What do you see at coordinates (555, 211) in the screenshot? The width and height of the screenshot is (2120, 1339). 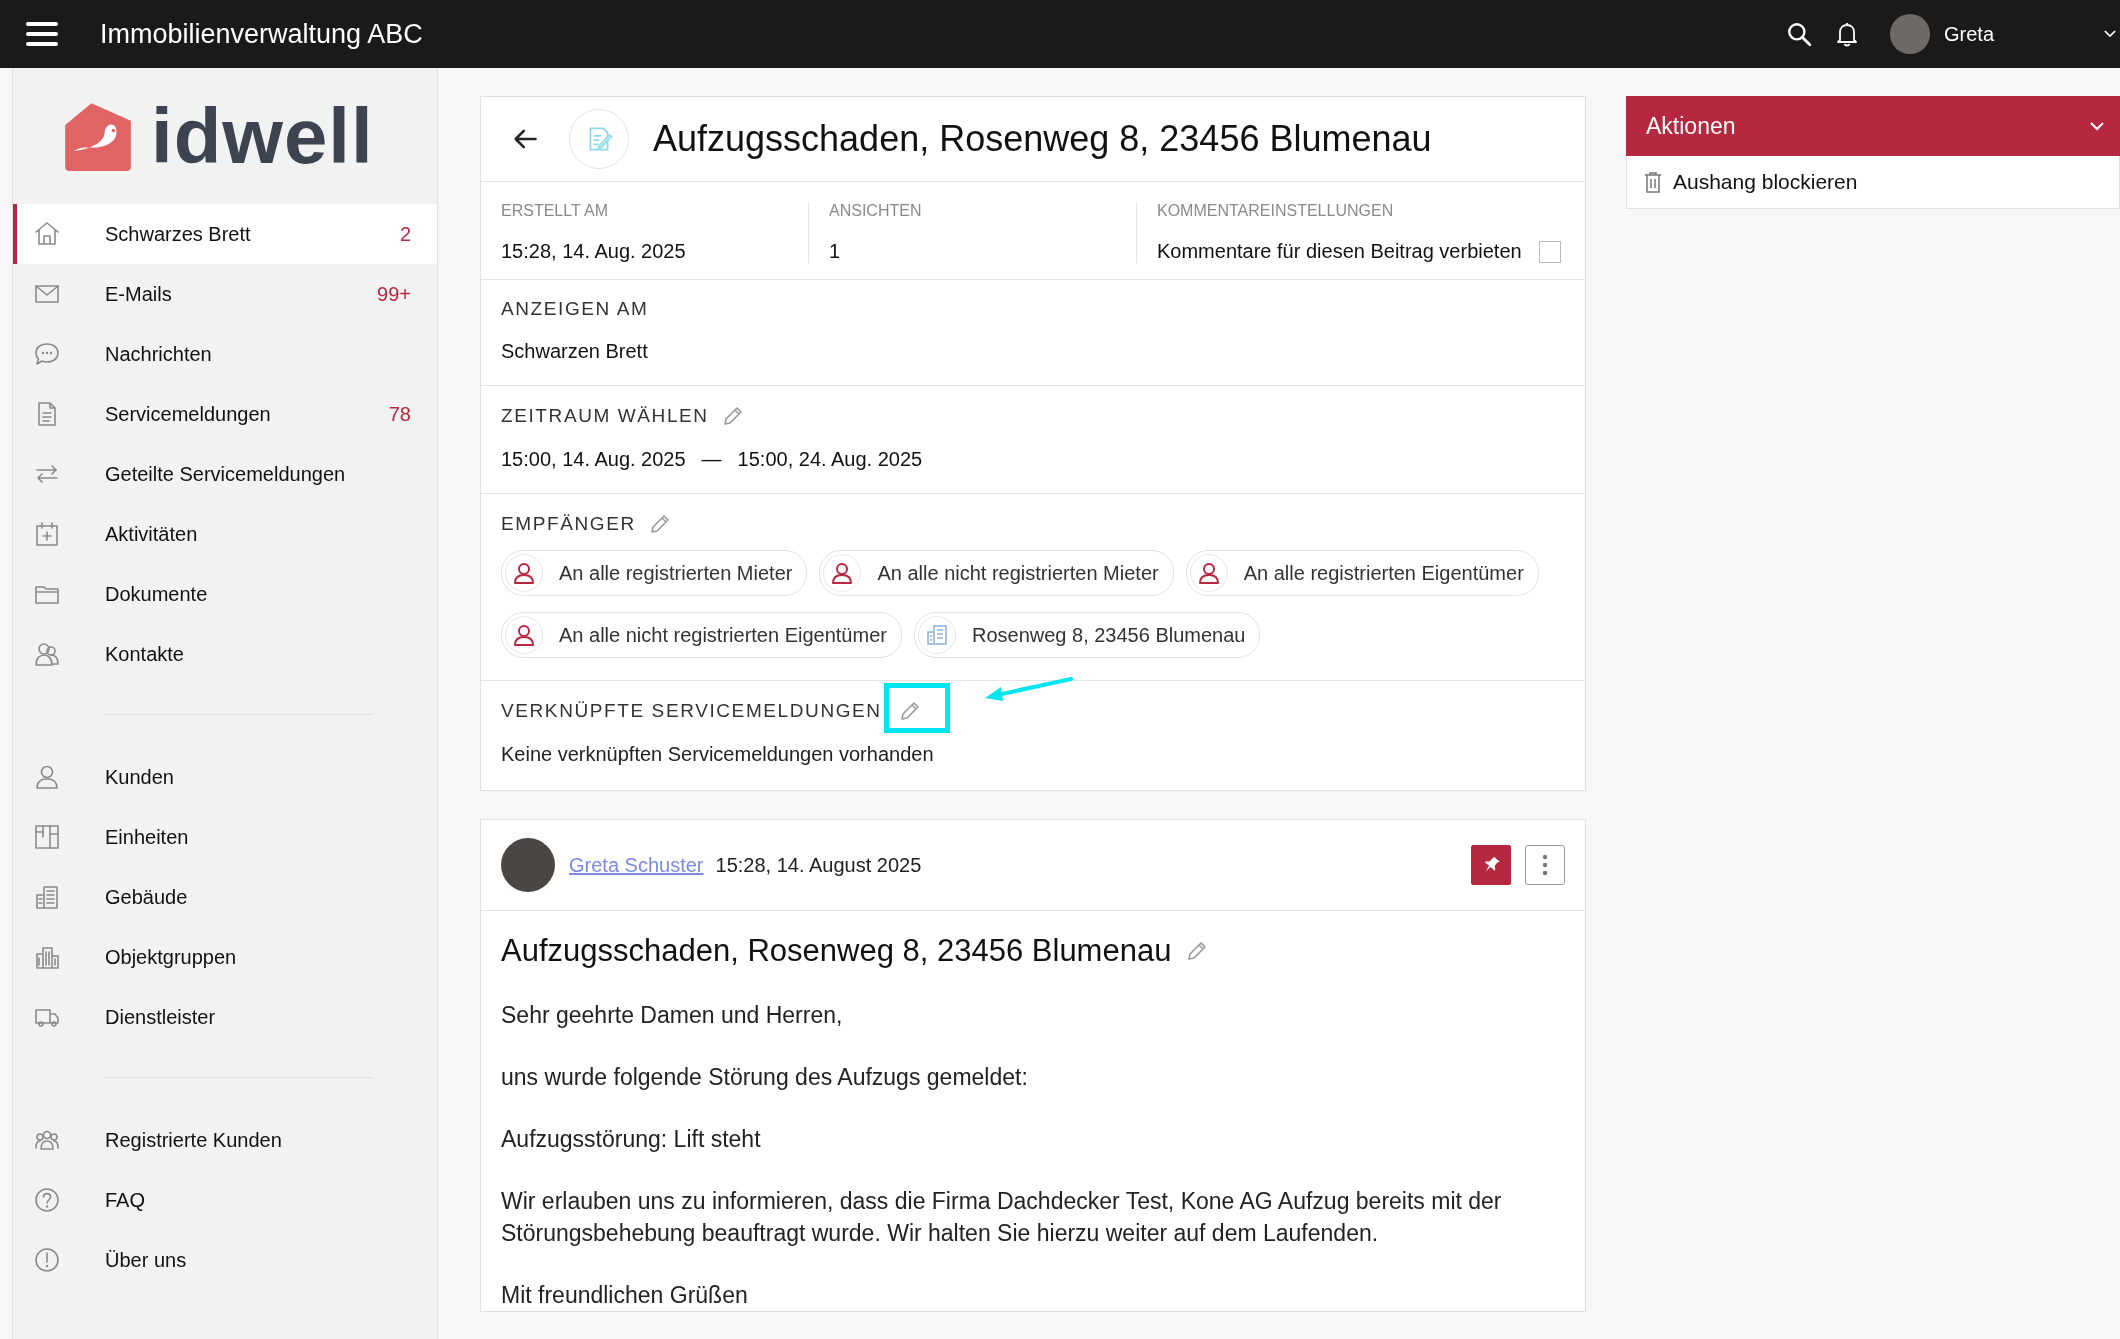 I see `meta-label: ERSTELLT AM` at bounding box center [555, 211].